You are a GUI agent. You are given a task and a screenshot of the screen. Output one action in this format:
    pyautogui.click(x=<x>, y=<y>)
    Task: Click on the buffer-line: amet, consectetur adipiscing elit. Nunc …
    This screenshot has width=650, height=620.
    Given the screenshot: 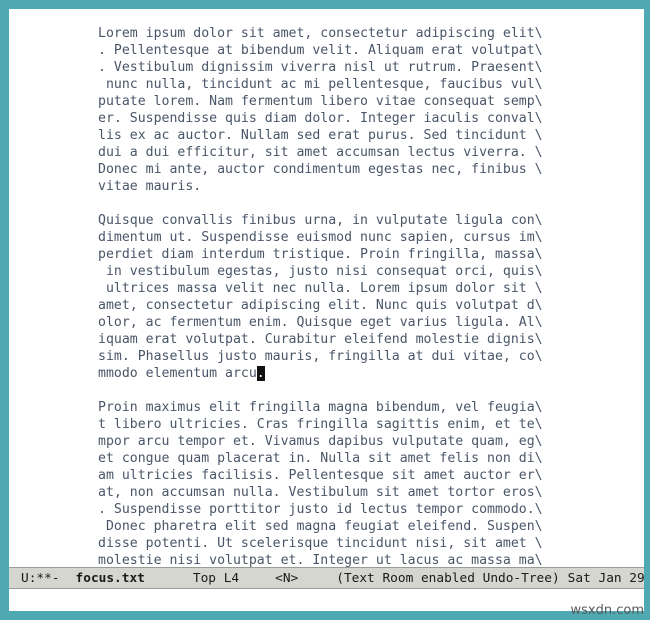 What is the action you would take?
    pyautogui.click(x=371, y=305)
    